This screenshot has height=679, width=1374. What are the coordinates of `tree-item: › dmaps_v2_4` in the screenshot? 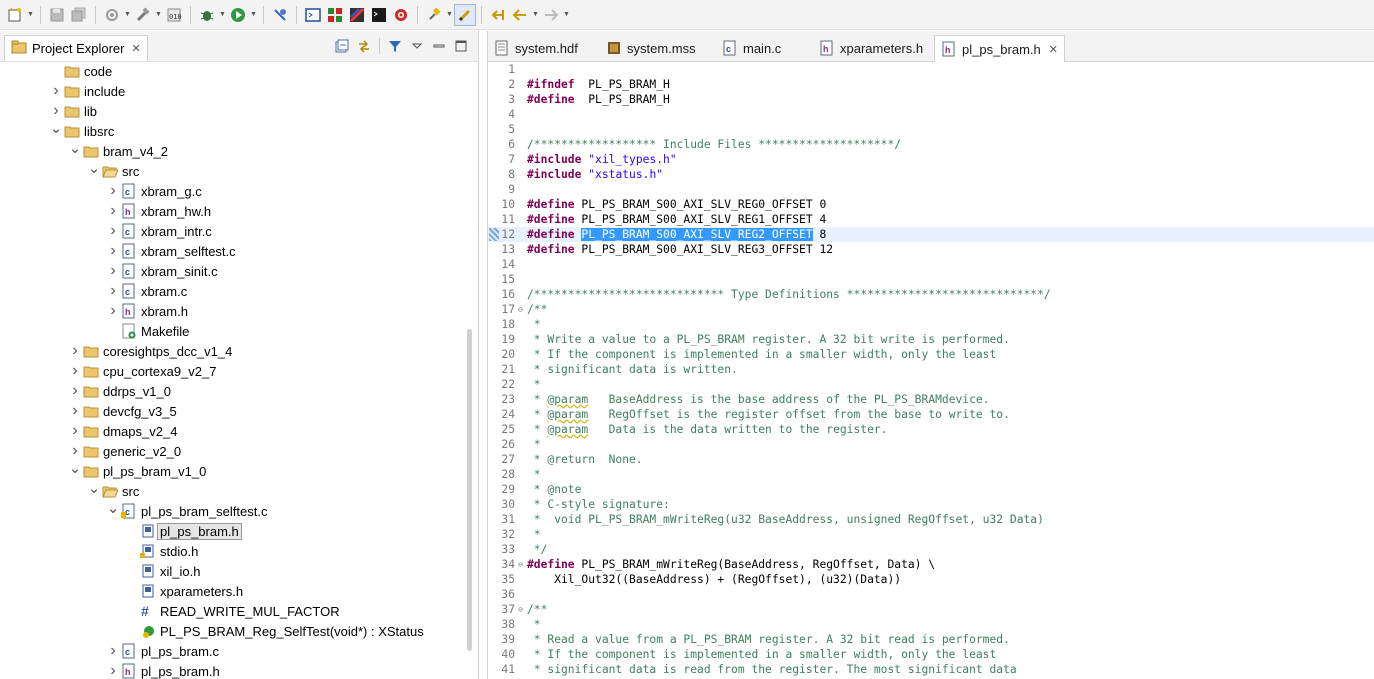 It's located at (122, 431).